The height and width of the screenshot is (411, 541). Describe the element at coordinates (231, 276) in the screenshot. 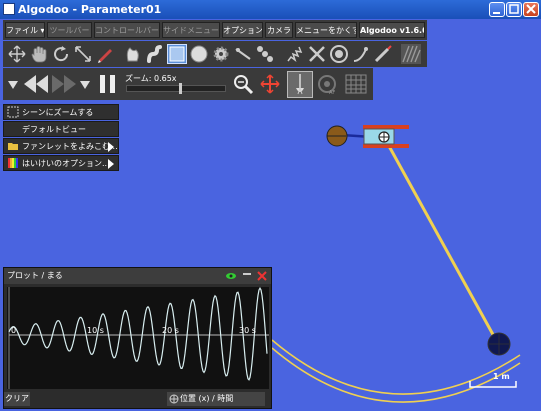

I see `eye-icon` at that location.